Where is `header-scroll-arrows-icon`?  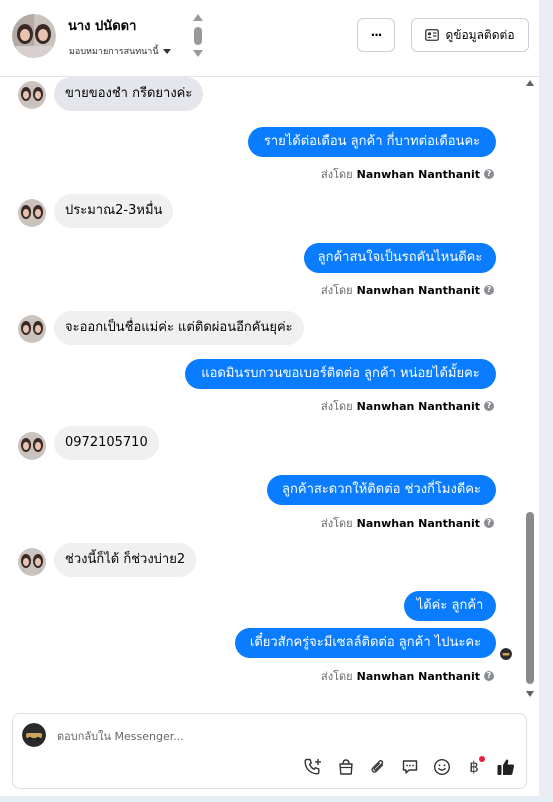 header-scroll-arrows-icon is located at coordinates (198, 36).